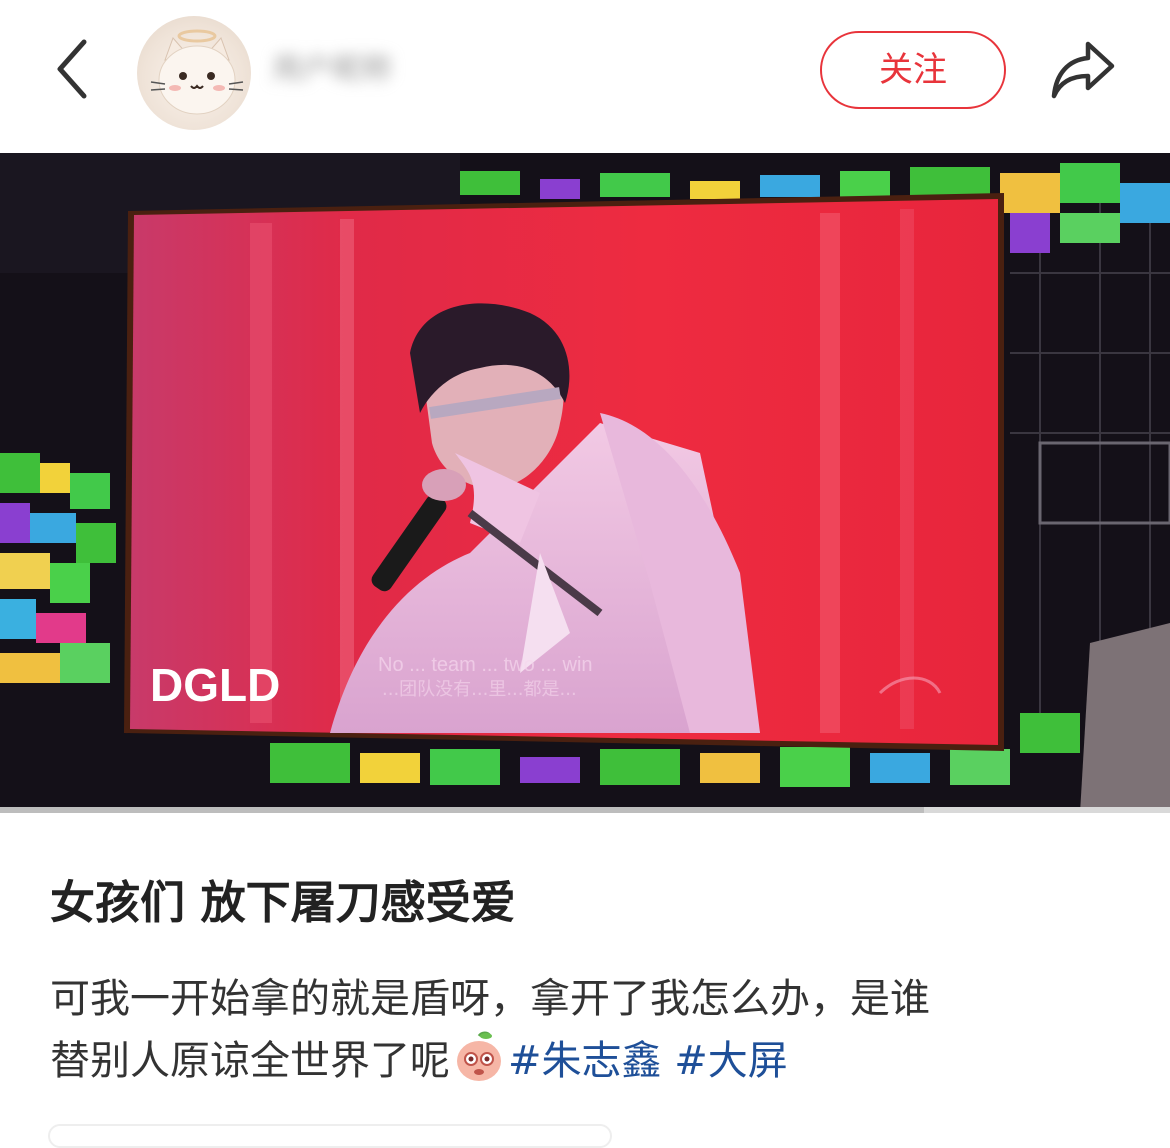 This screenshot has height=1148, width=1170. What do you see at coordinates (731, 1061) in the screenshot?
I see `hashtag-big-screen: #大屏` at bounding box center [731, 1061].